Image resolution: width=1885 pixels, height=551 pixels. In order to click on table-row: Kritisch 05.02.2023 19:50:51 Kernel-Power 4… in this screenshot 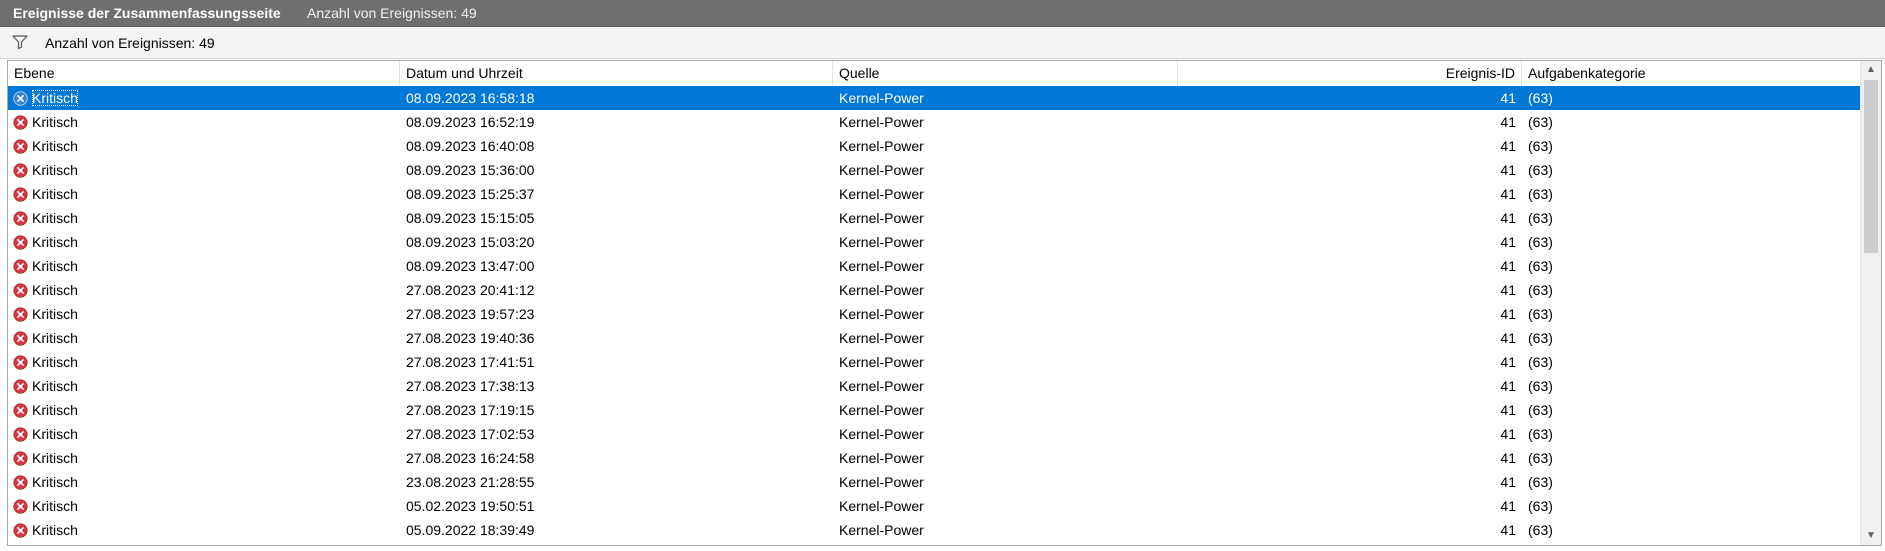, I will do `click(934, 506)`.